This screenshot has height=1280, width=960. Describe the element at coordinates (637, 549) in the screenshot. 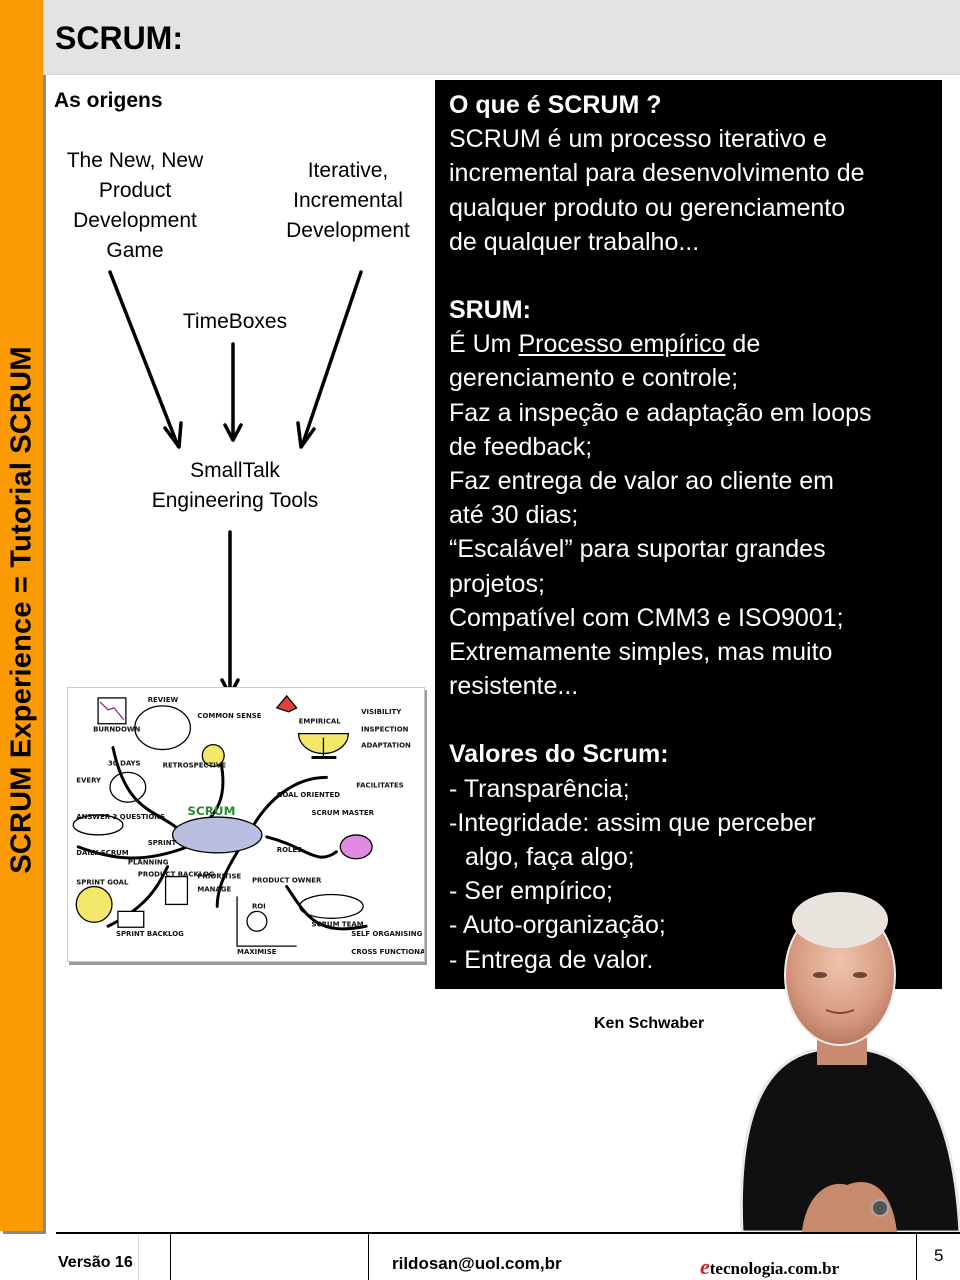

I see `srum-line: “Escalável” para suportar grandes` at that location.